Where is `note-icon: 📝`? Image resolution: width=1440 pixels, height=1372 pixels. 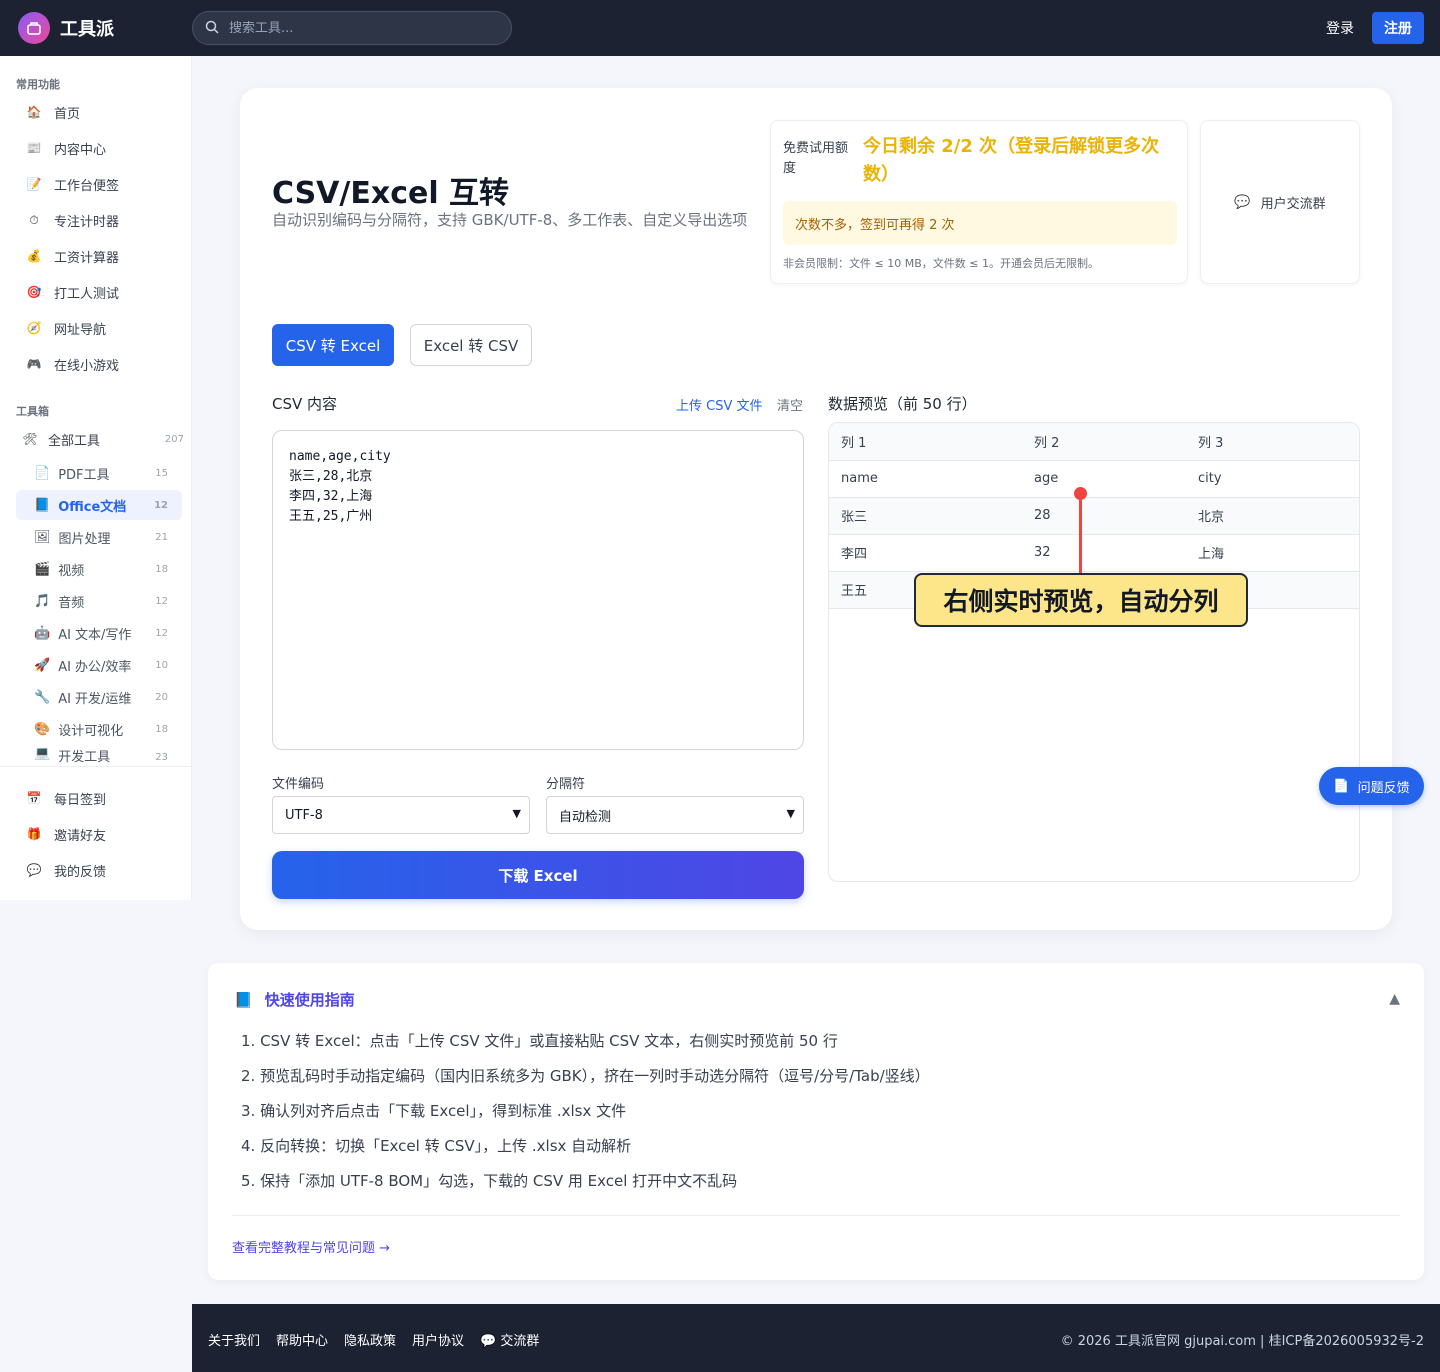
note-icon: 📝 is located at coordinates (34, 184).